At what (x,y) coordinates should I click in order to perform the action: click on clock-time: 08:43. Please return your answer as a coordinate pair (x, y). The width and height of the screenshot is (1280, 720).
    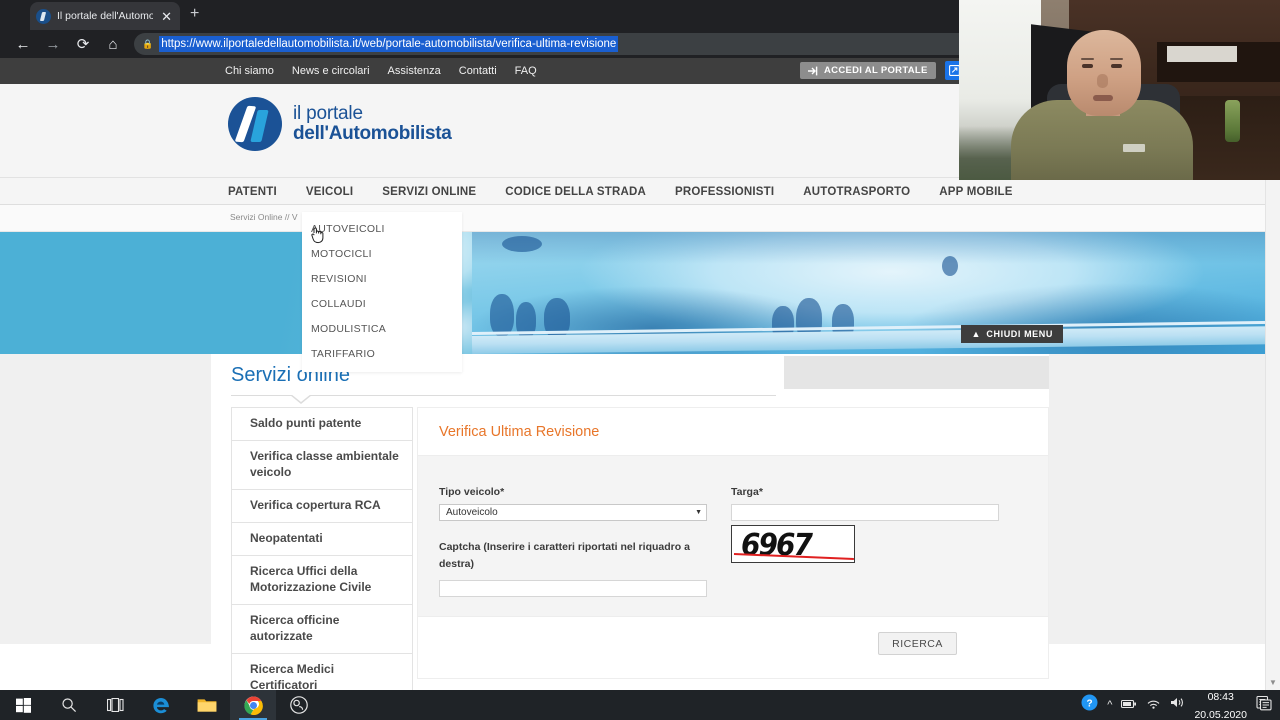
    Looking at the image, I should click on (1220, 696).